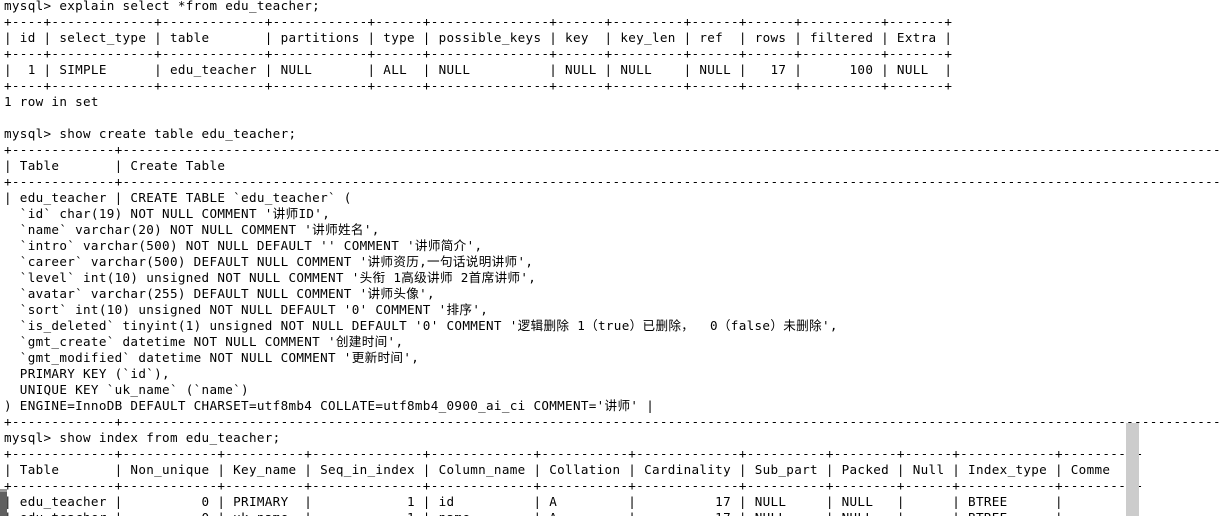 This screenshot has width=1223, height=516. I want to click on terminal-line: mysql> show index from edu_teacher;, so click(142, 437).